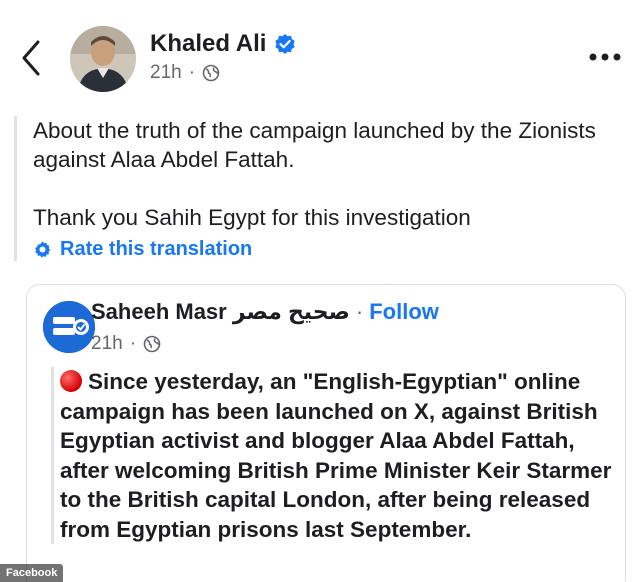 This screenshot has width=634, height=582. I want to click on post-time: 21h, so click(166, 73).